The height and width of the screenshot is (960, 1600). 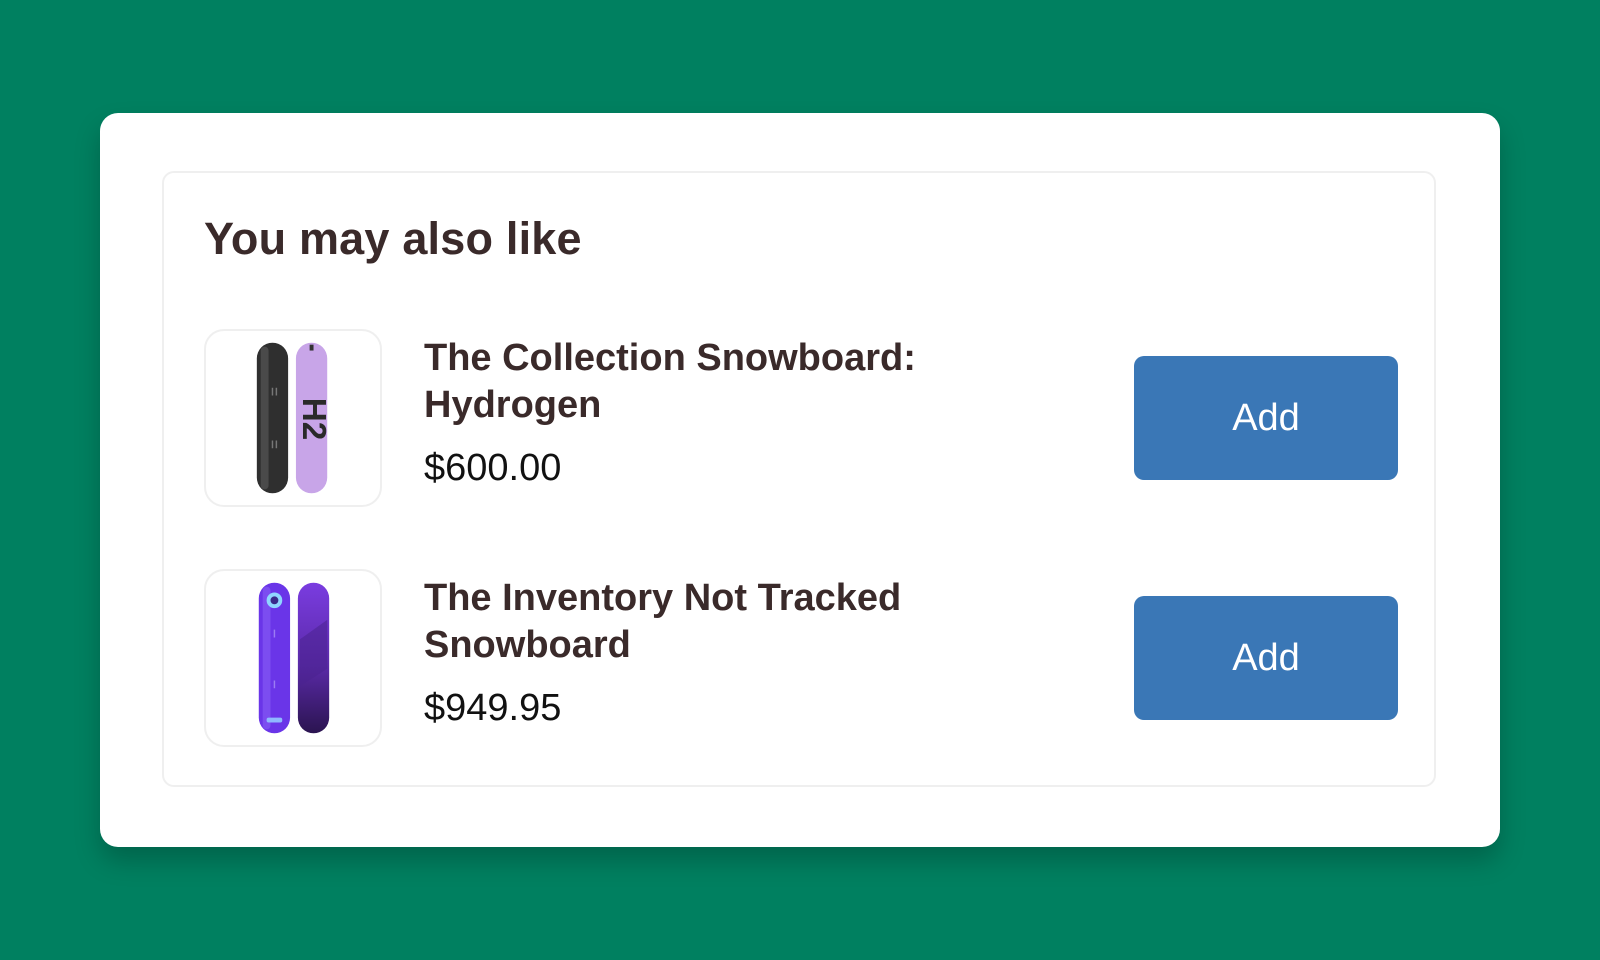 What do you see at coordinates (493, 468) in the screenshot?
I see `product-price: $600.00` at bounding box center [493, 468].